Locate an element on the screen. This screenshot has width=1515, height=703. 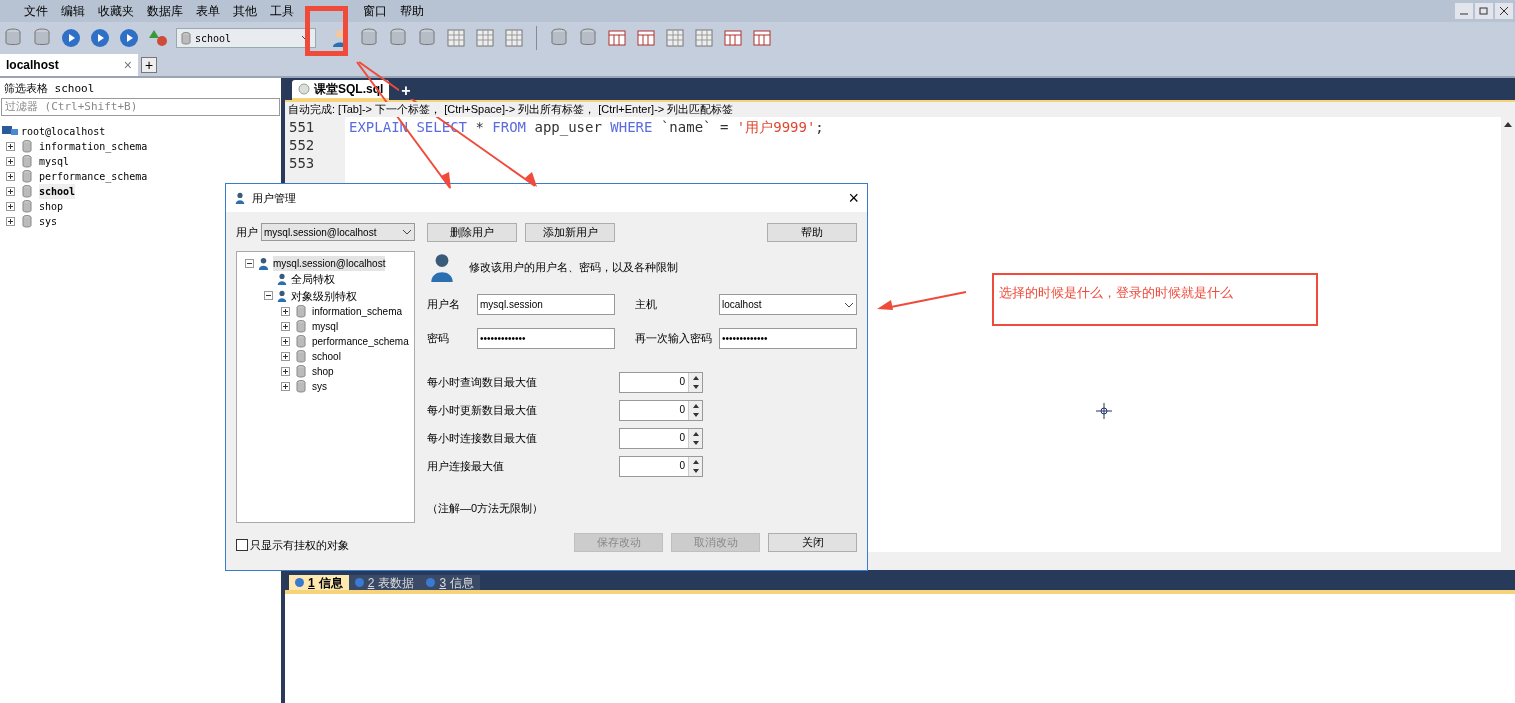
tree-item: 对象级别特权 is located at coordinates (324, 295).